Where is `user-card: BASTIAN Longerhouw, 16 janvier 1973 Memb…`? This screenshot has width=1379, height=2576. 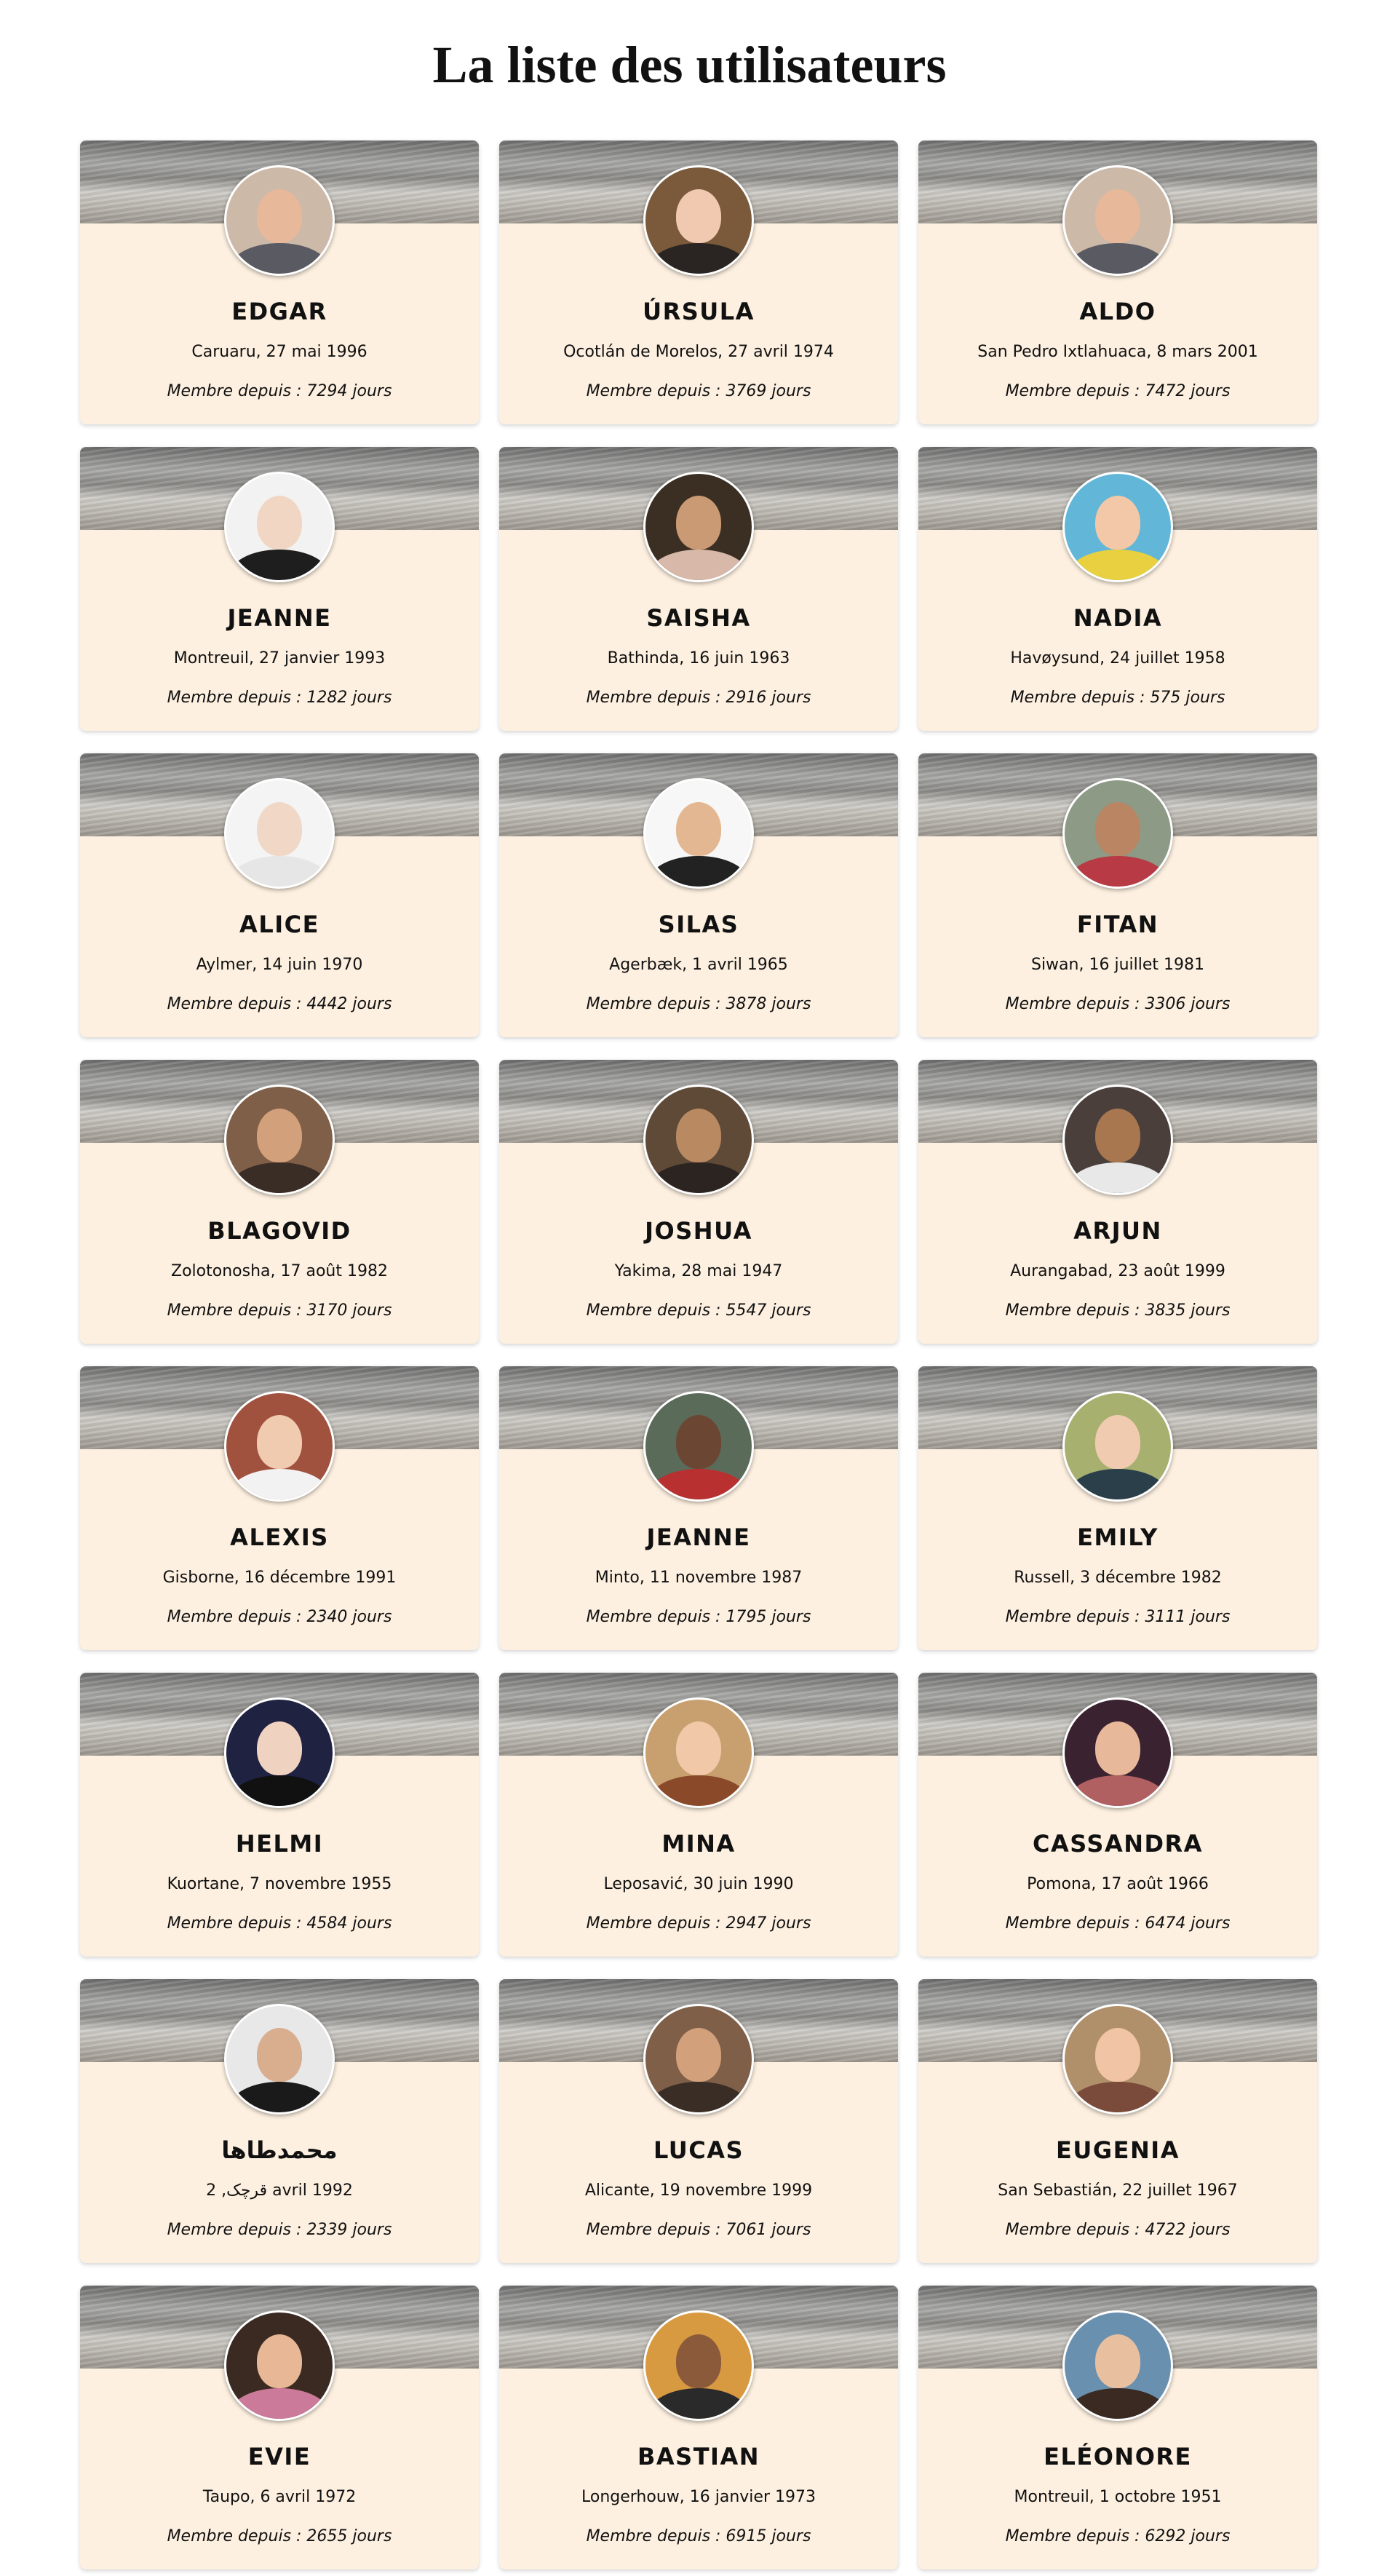 user-card: BASTIAN Longerhouw, 16 janvier 1973 Memb… is located at coordinates (698, 2427).